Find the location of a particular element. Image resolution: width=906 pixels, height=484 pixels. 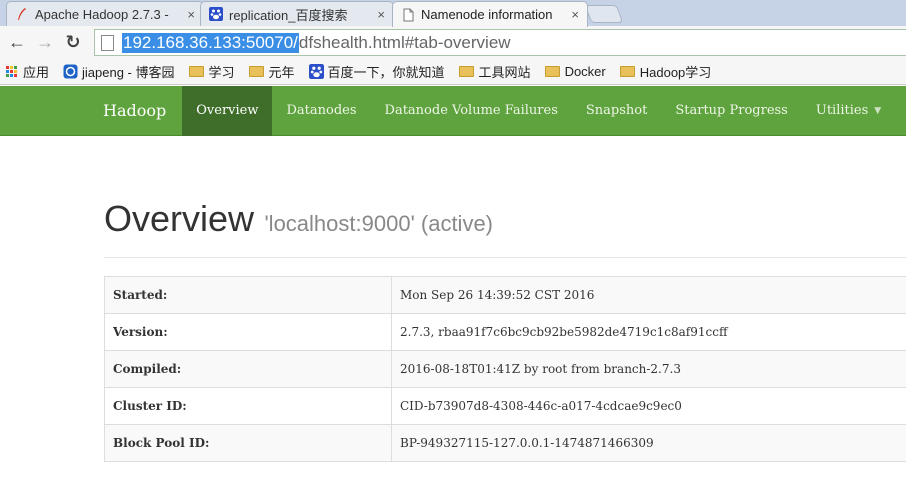

nav-utilities-dropdown: Utilities ▼ is located at coordinates (848, 111).